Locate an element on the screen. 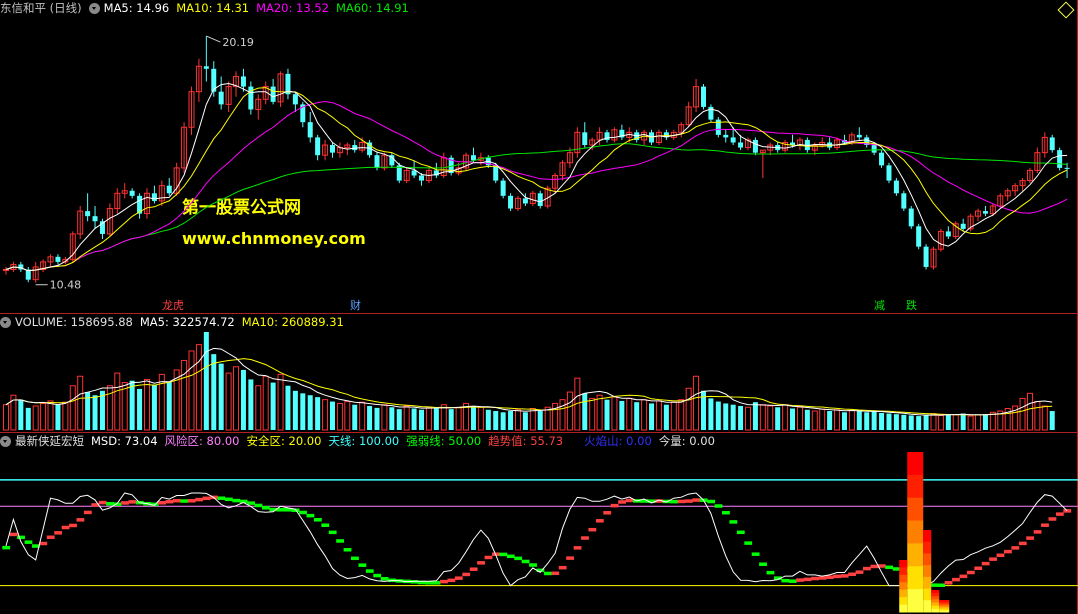 The image size is (1078, 614). high-price-label: 20.19 is located at coordinates (238, 42).